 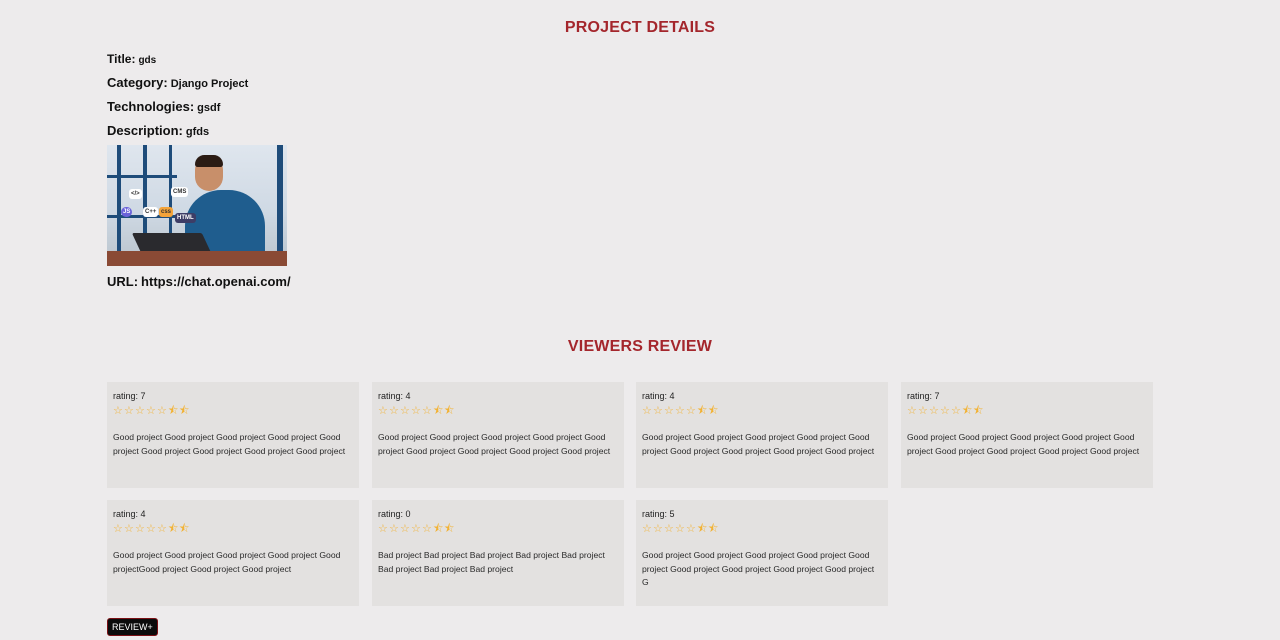 I want to click on title-value: gds, so click(x=147, y=60).